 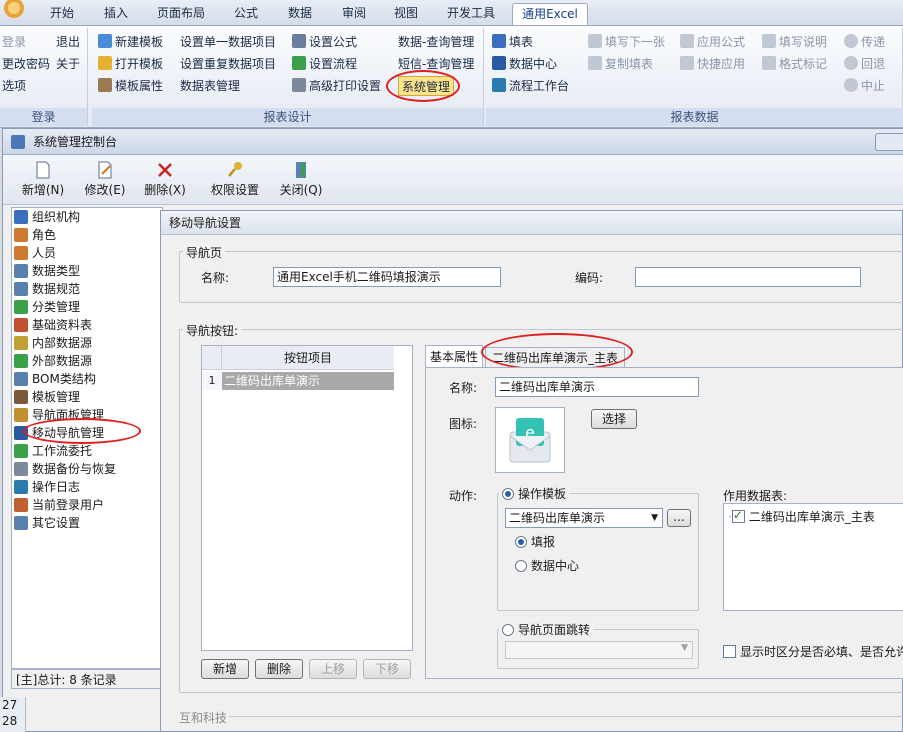 What do you see at coordinates (864, 42) in the screenshot?
I see `pass-button: 传递` at bounding box center [864, 42].